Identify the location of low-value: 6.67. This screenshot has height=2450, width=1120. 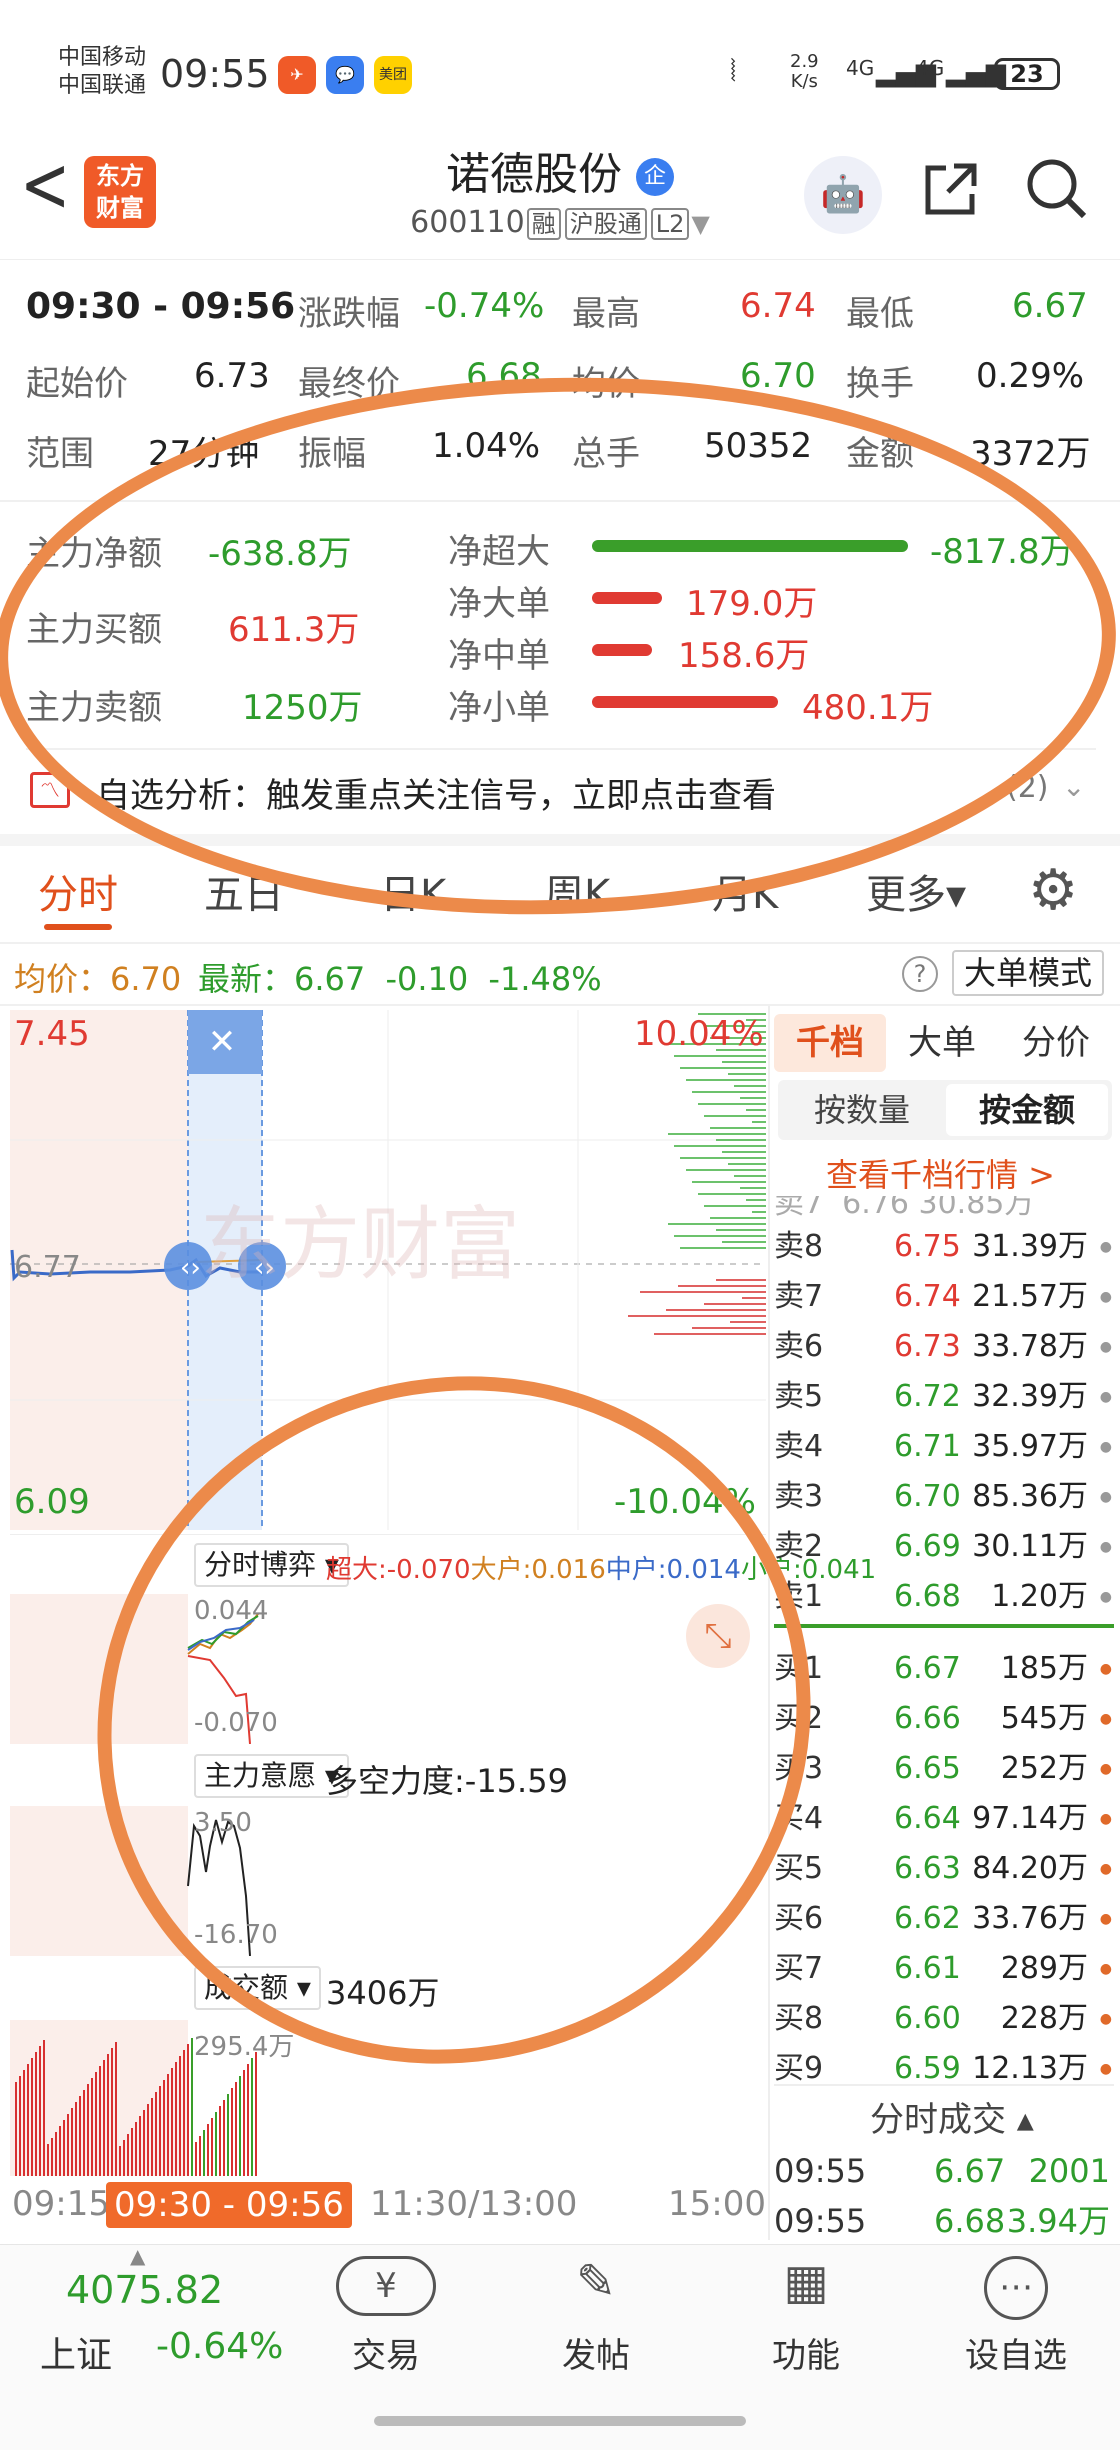
(1050, 306).